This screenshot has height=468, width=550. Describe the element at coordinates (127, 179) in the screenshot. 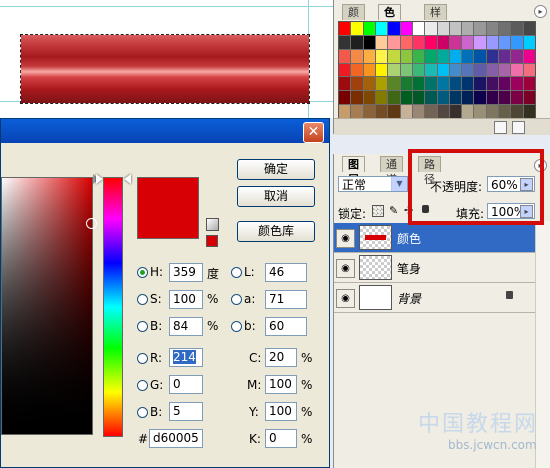

I see `hue-slider-right-arrow-icon` at that location.